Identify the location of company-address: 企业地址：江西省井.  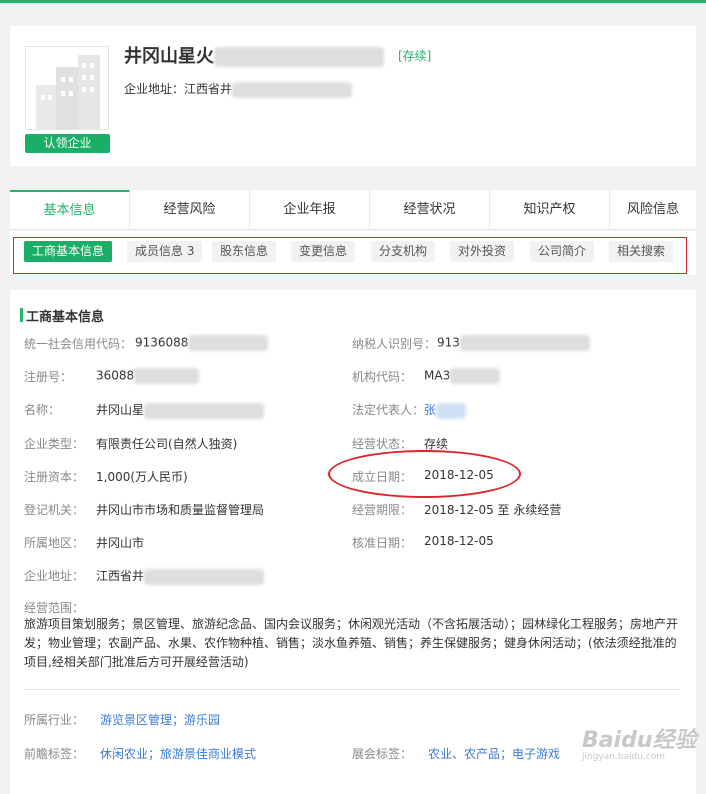
(238, 89).